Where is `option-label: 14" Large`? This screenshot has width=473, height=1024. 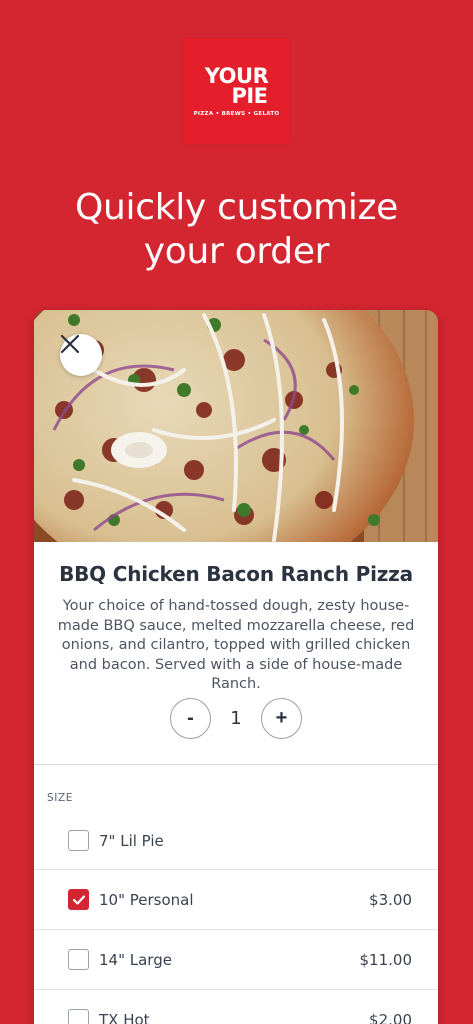
option-label: 14" Large is located at coordinates (135, 959).